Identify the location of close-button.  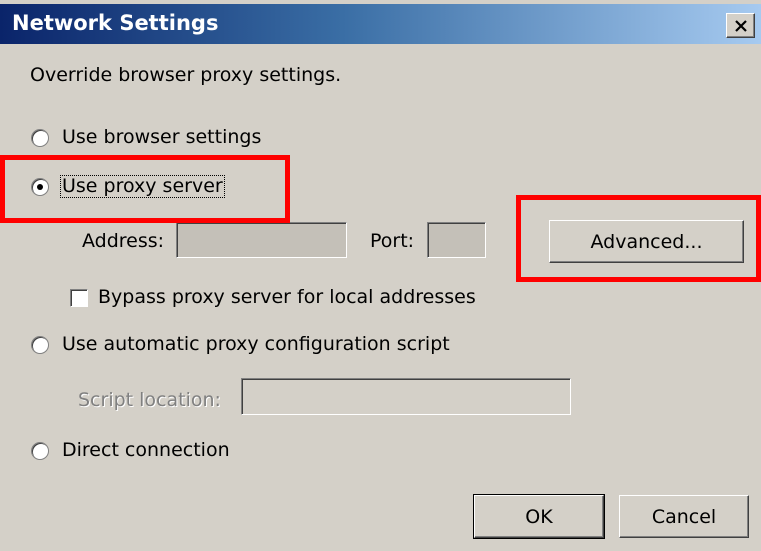
(740, 25).